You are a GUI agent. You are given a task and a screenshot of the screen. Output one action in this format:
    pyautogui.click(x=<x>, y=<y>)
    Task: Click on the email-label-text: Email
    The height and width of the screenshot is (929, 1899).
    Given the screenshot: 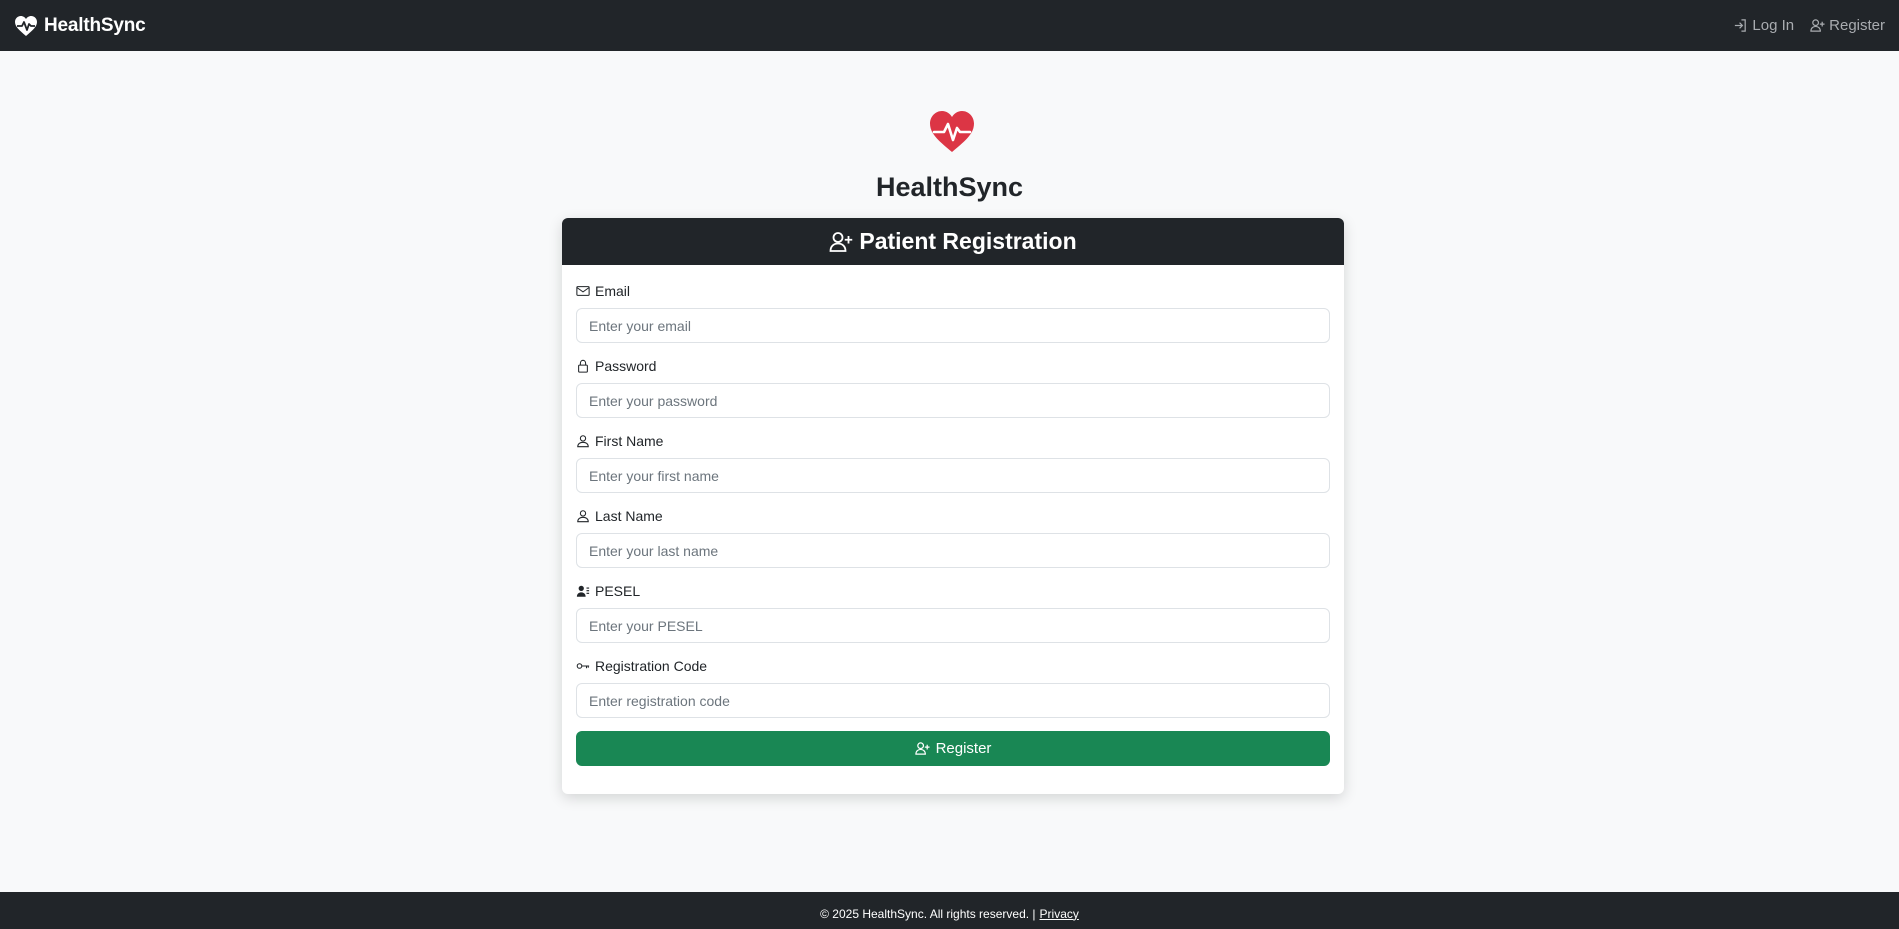 What is the action you would take?
    pyautogui.click(x=613, y=290)
    